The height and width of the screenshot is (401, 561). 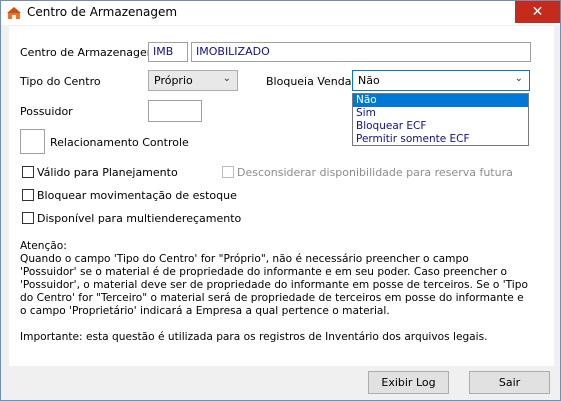 What do you see at coordinates (408, 382) in the screenshot?
I see `exibir-log-button: Exibir Log` at bounding box center [408, 382].